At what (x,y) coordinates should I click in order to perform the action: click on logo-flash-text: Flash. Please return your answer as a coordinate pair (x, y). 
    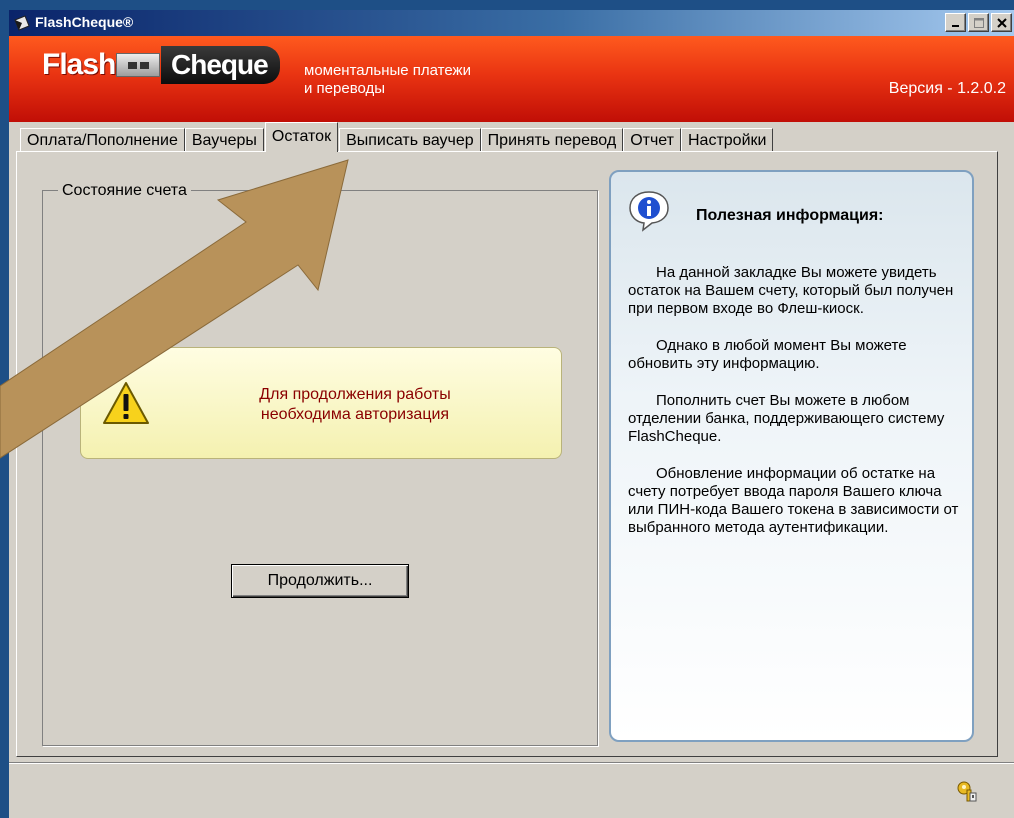
    Looking at the image, I should click on (79, 64).